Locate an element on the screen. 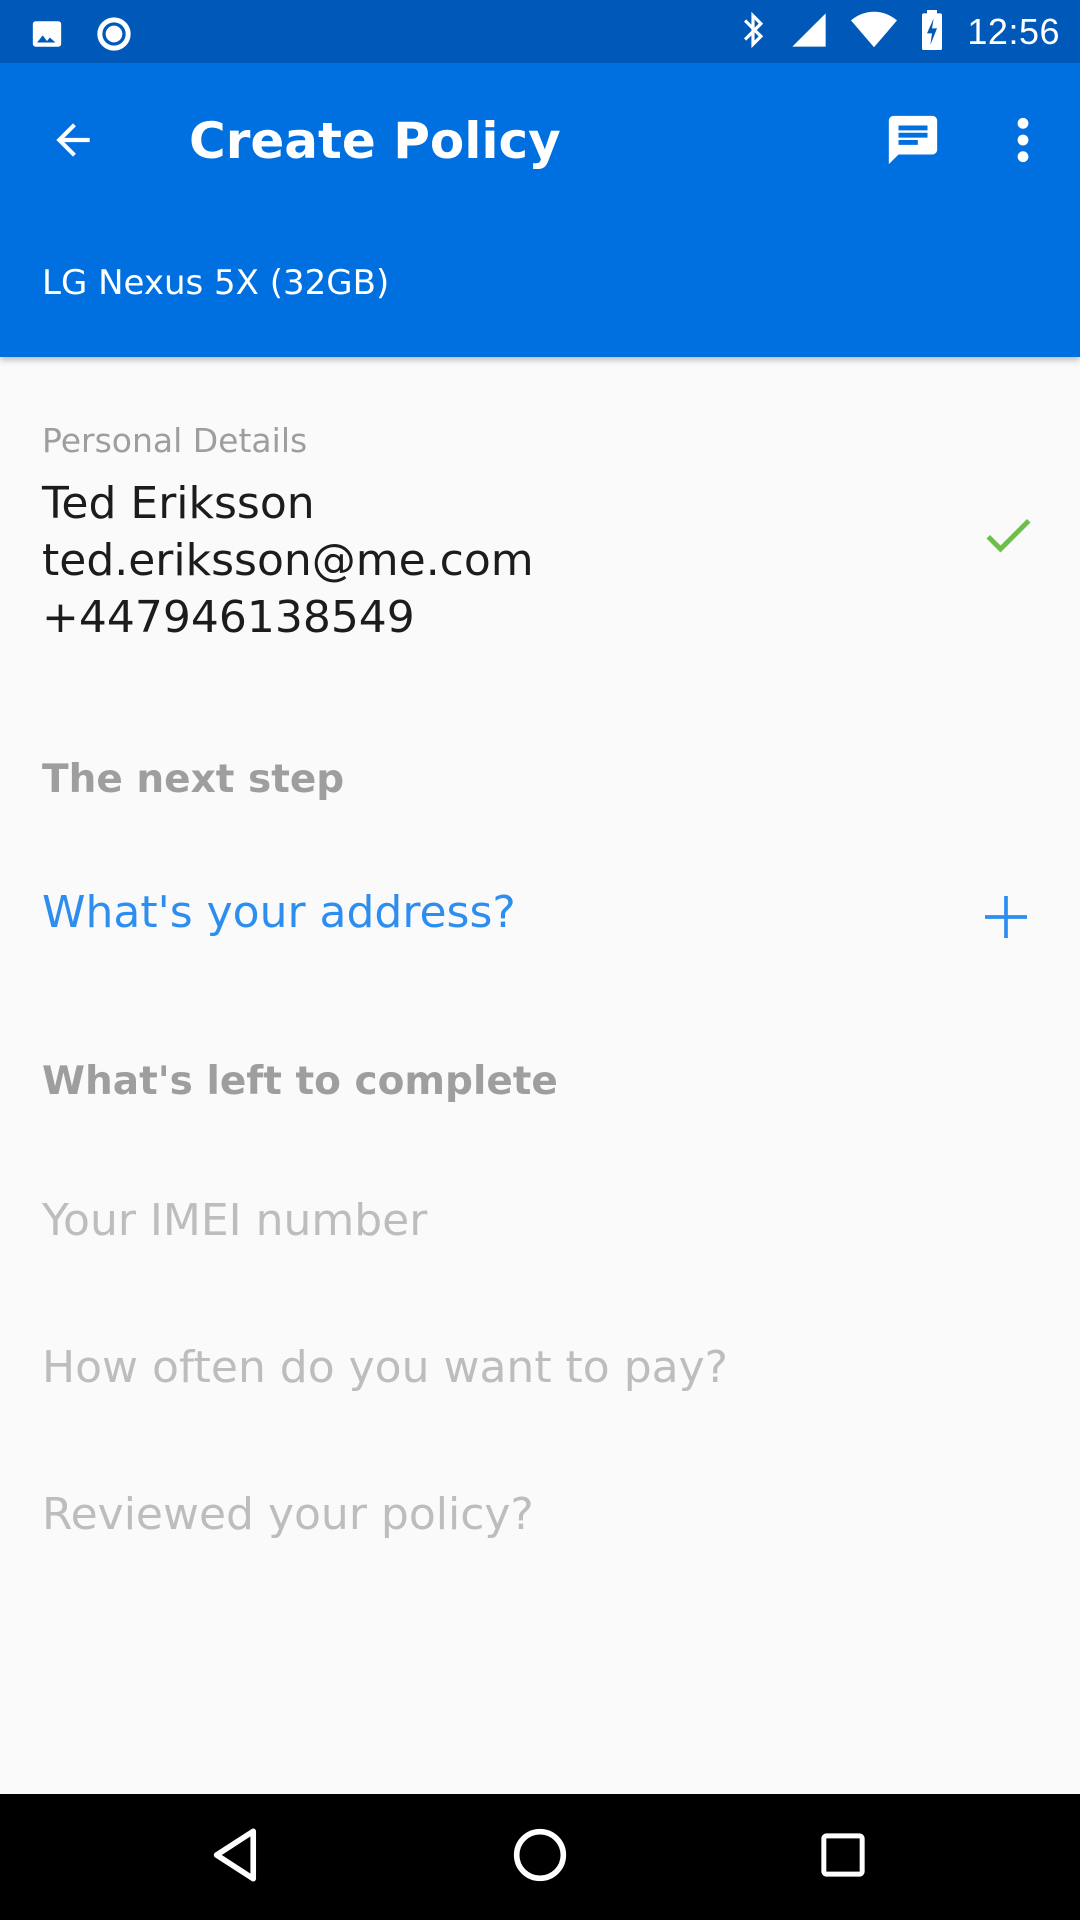 The image size is (1080, 1920). pending-item-payment: How often do you want to pay? is located at coordinates (385, 1367).